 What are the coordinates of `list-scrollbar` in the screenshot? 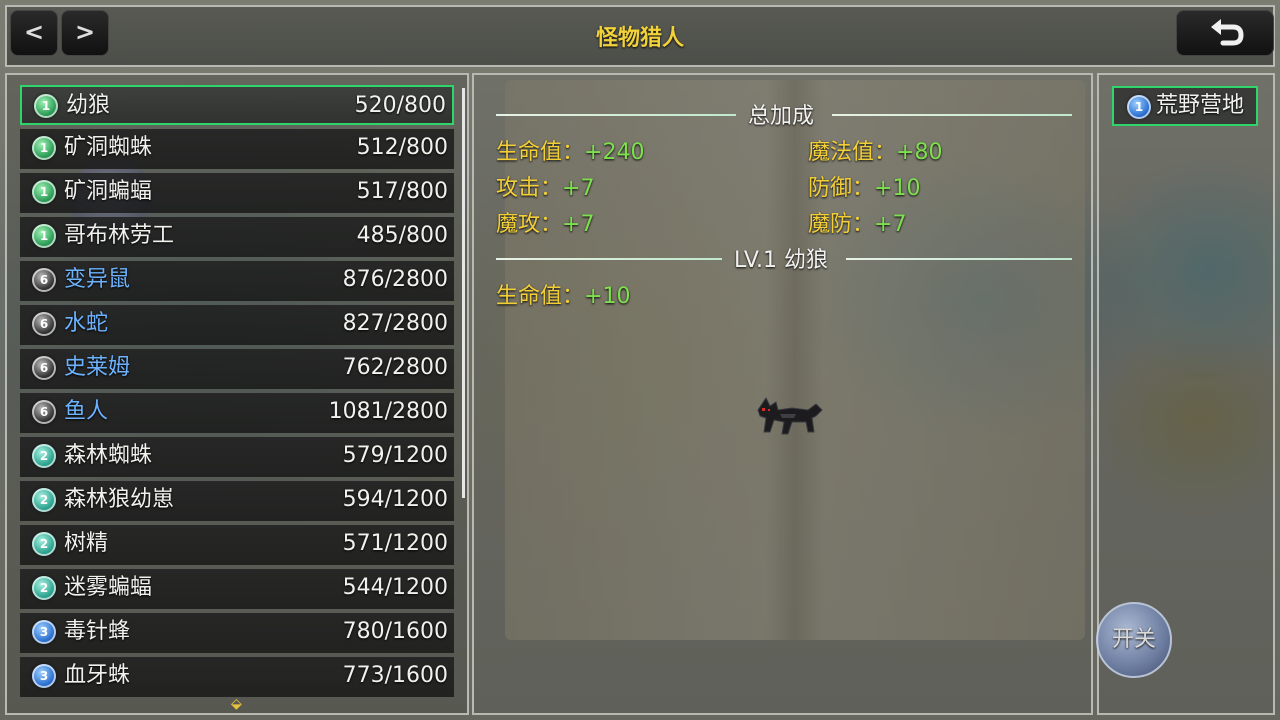 It's located at (463, 293).